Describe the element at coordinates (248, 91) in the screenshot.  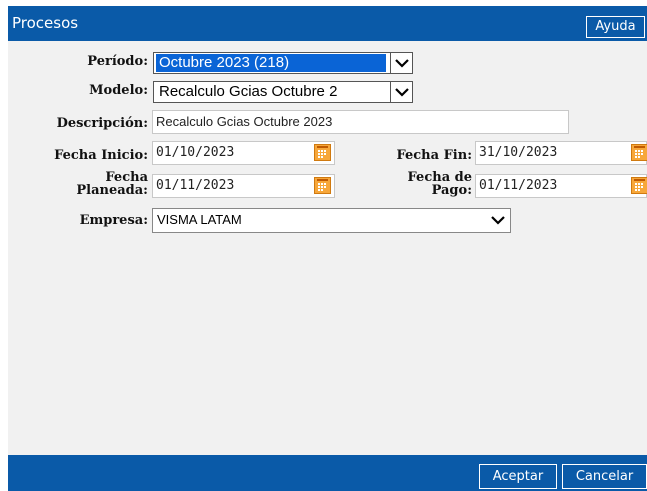
I see `modelo-value: Recalculo Gcias Octubre 2` at that location.